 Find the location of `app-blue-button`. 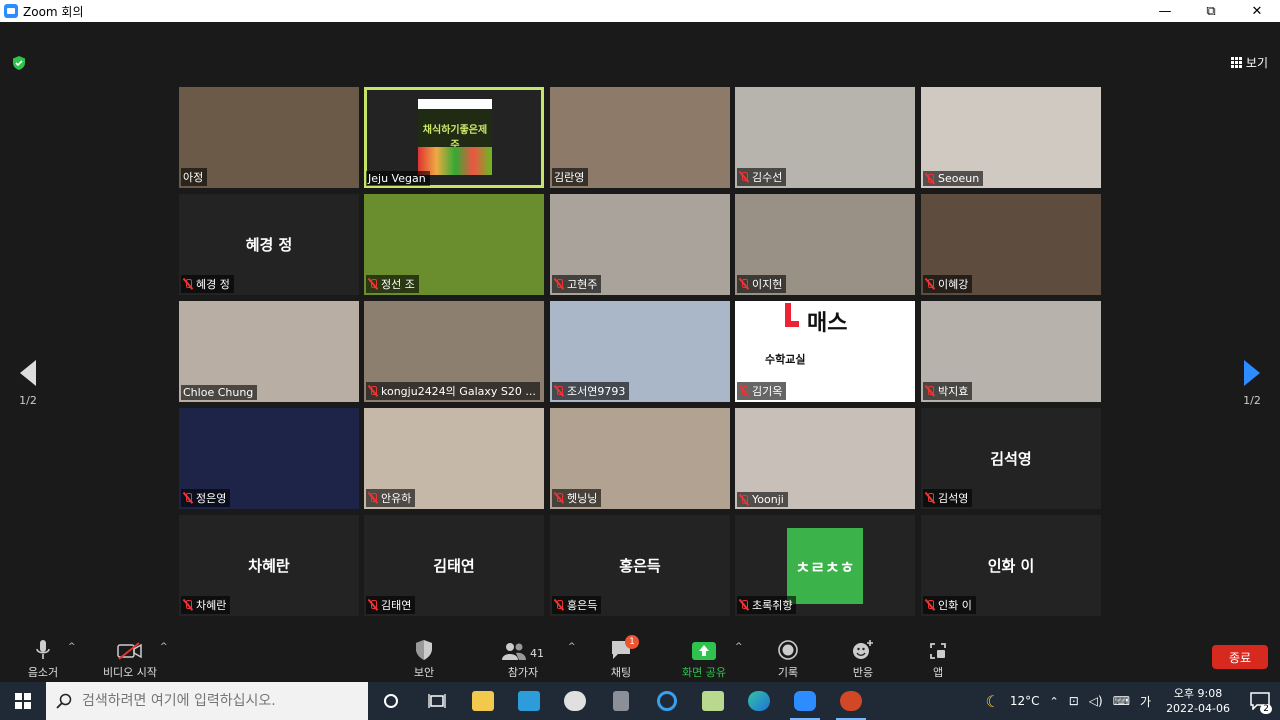

app-blue-button is located at coordinates (529, 701).